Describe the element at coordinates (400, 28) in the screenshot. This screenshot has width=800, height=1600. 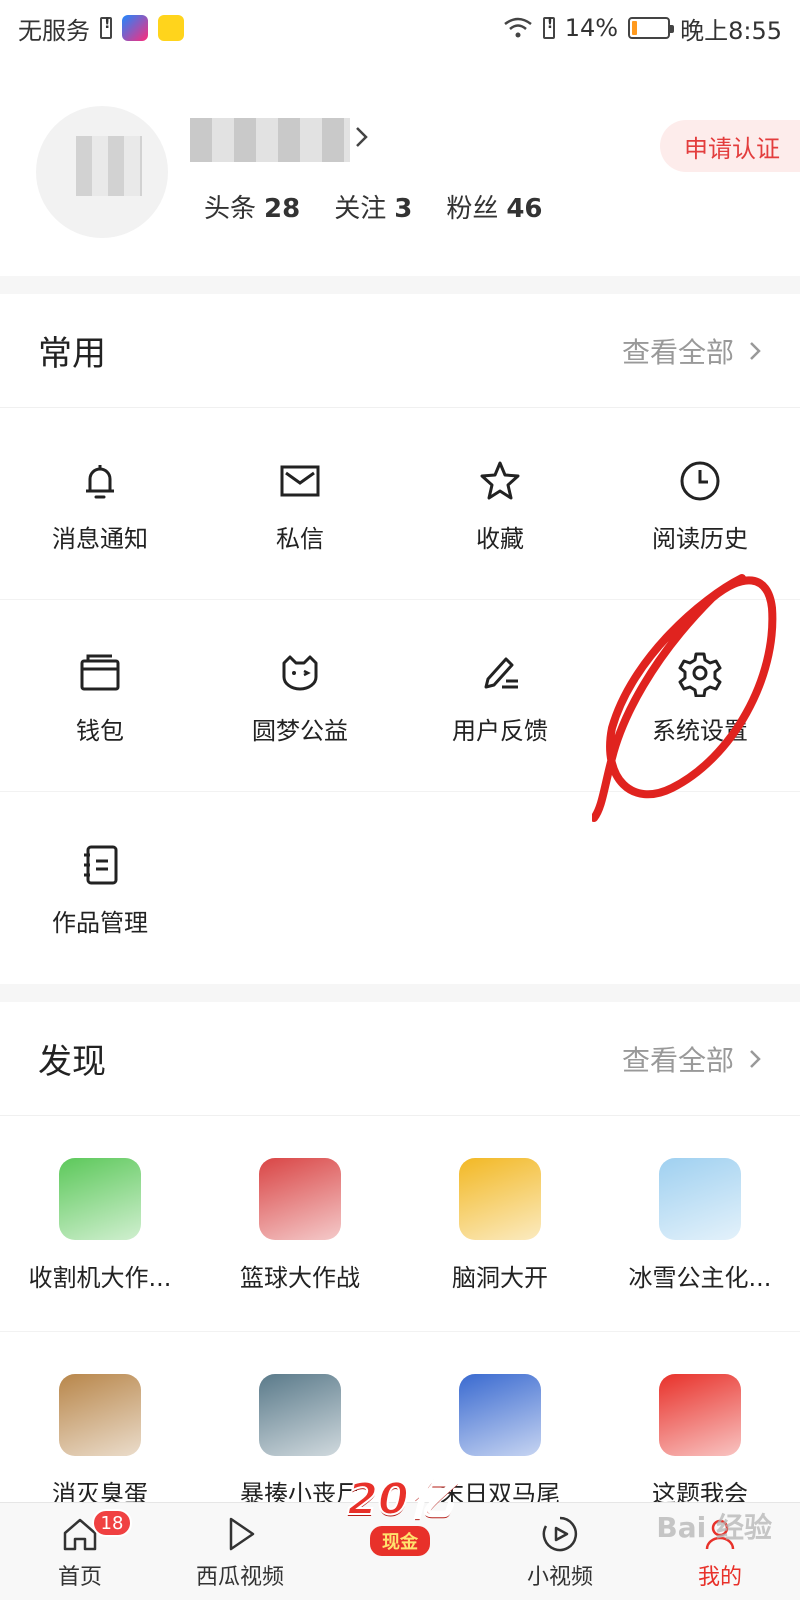
I see `status-bar: 无服务 14% 晚上8:55` at that location.